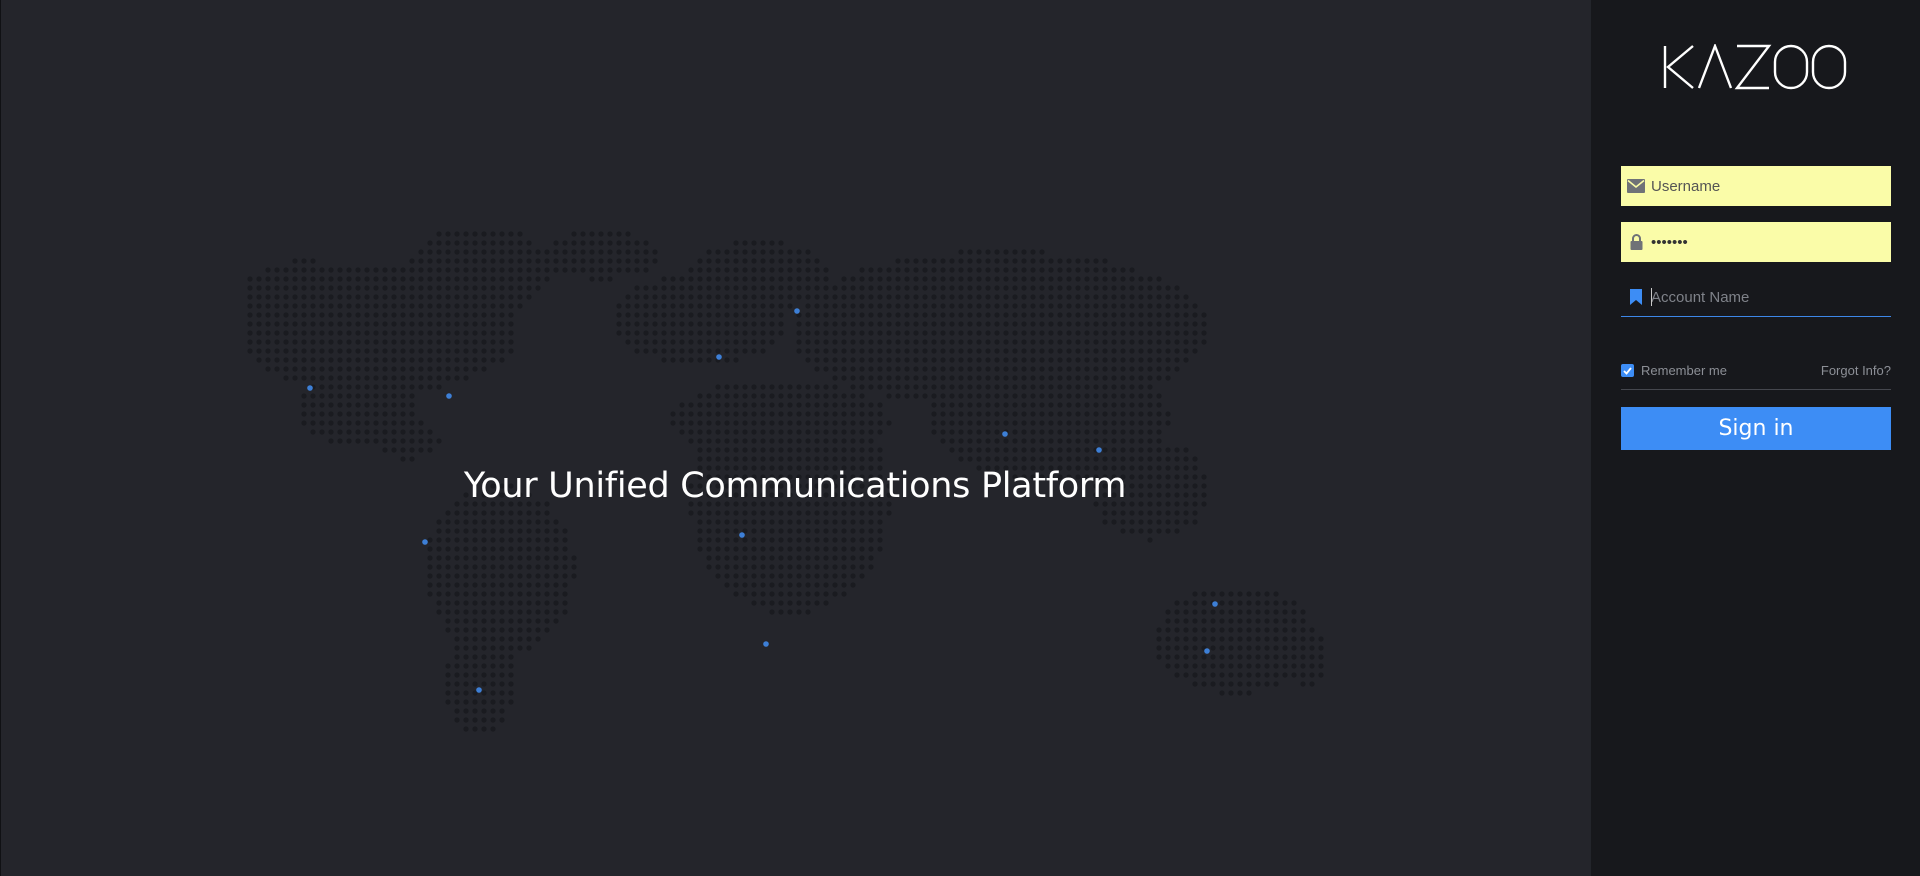 This screenshot has width=1920, height=876. I want to click on username-field, so click(1756, 186).